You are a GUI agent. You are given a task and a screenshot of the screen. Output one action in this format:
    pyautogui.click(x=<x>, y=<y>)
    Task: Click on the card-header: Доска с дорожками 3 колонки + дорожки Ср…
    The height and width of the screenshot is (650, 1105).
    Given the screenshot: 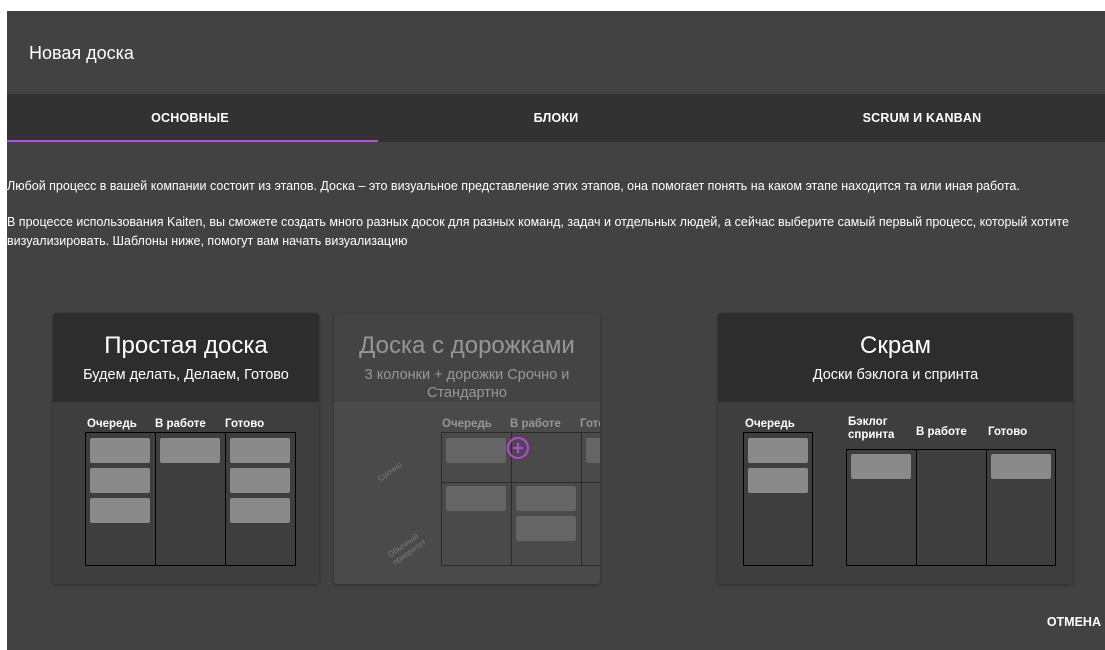 What is the action you would take?
    pyautogui.click(x=467, y=357)
    